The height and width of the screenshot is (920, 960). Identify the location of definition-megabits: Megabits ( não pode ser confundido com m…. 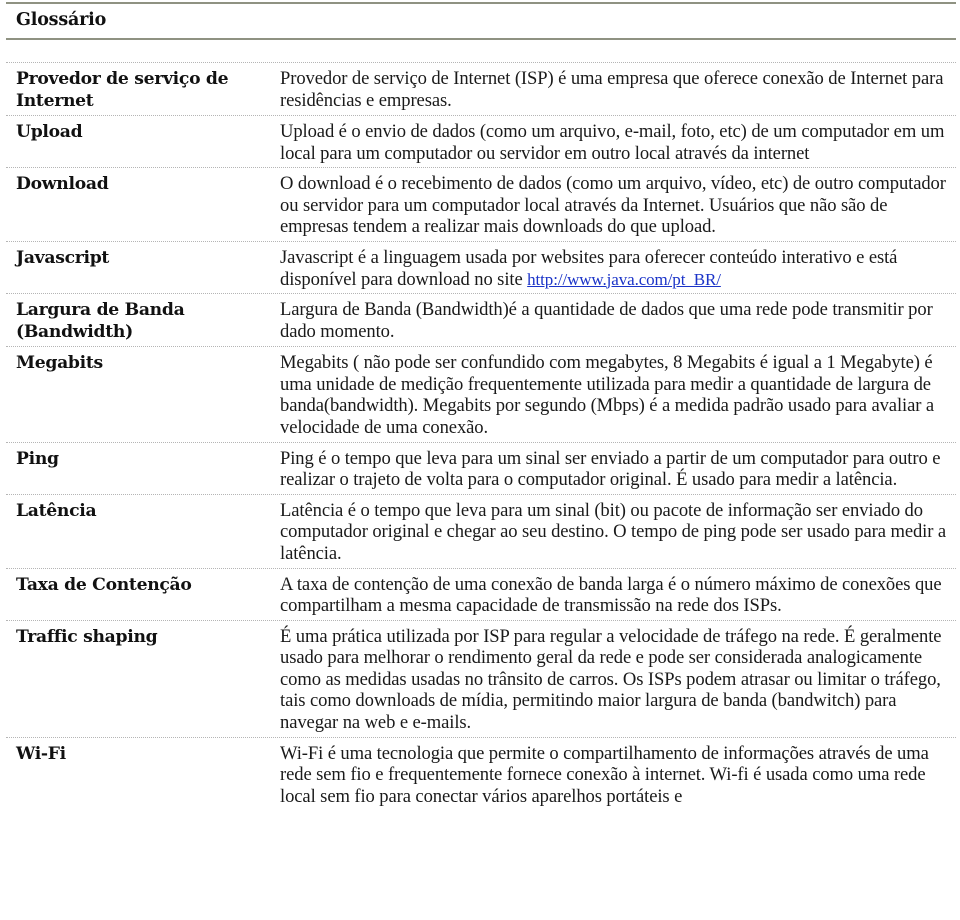
(607, 395).